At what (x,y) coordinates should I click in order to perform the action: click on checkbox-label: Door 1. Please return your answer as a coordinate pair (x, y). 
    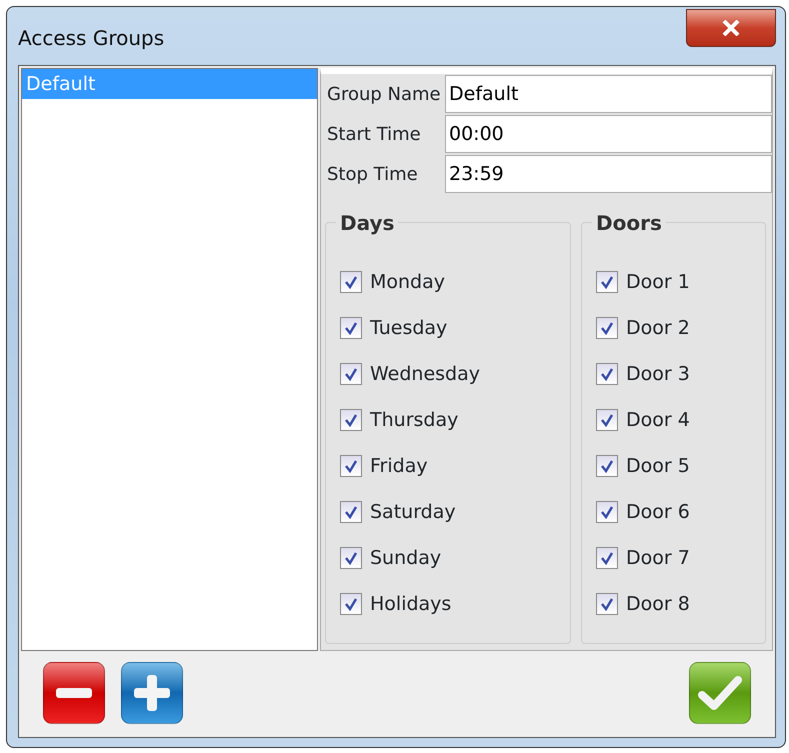
    Looking at the image, I should click on (658, 282).